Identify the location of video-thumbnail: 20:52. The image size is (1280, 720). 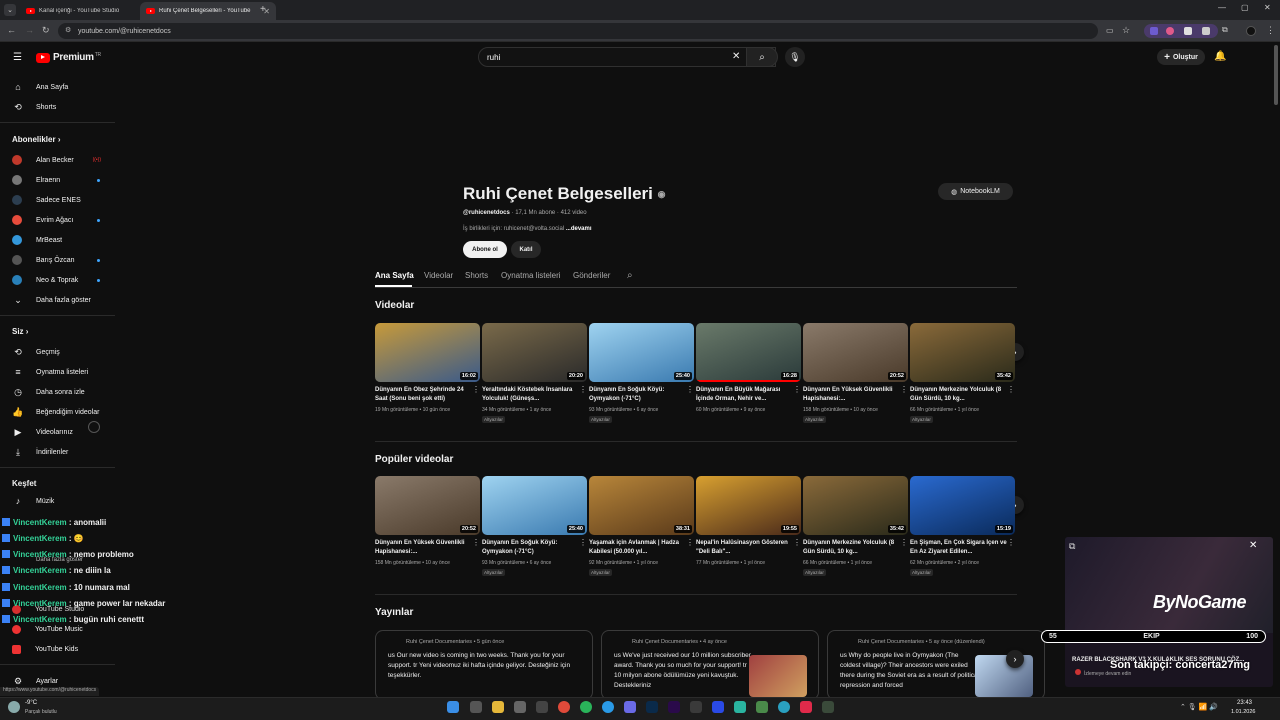
(427, 505).